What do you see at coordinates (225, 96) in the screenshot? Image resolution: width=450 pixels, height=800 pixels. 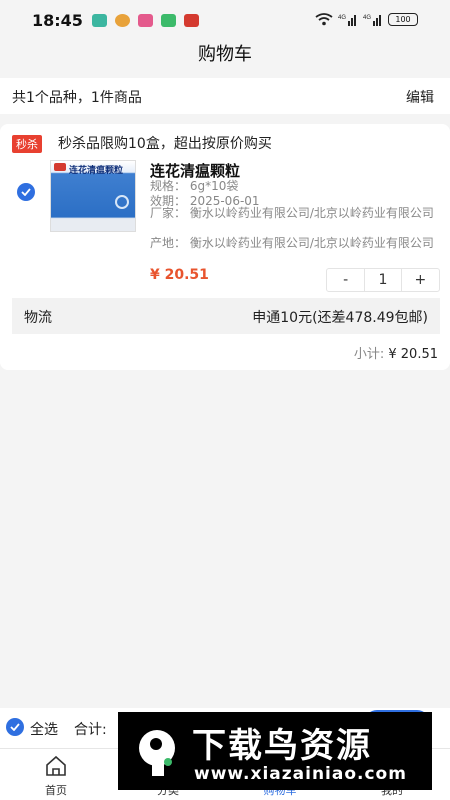 I see `cart-summary-bar: 共1个品种，1件商品 编辑` at bounding box center [225, 96].